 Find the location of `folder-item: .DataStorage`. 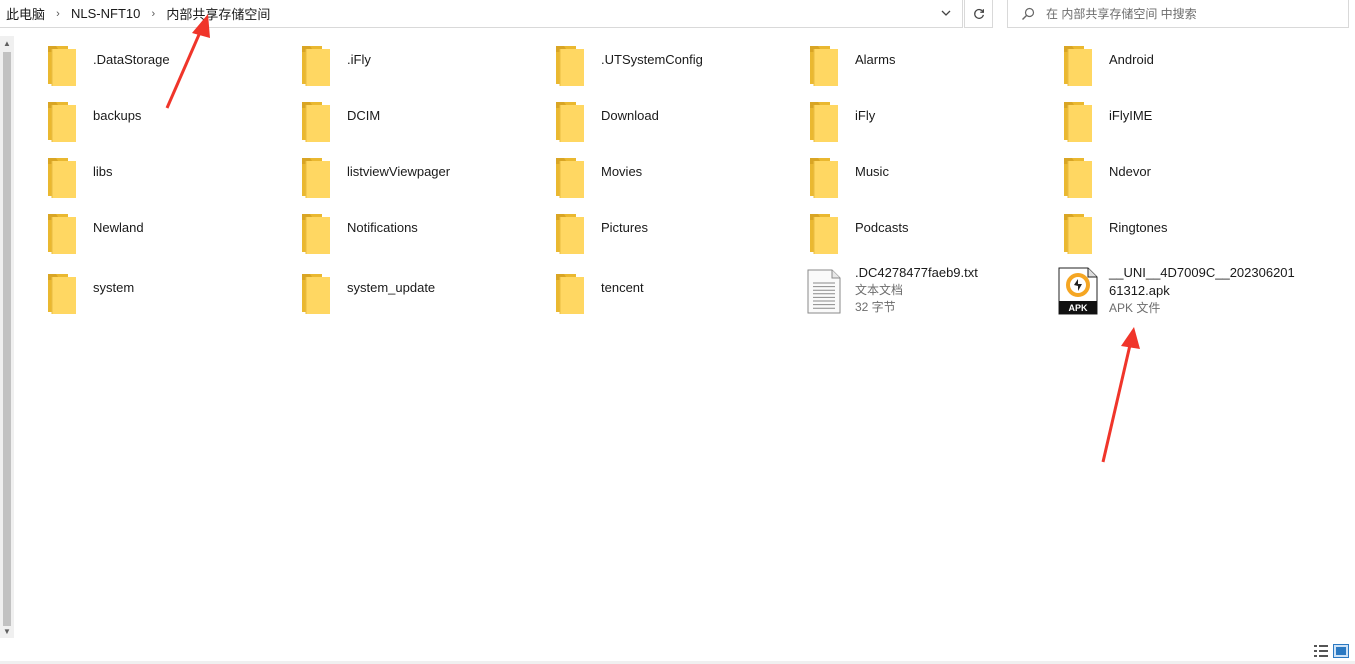

folder-item: .DataStorage is located at coordinates (162, 66).